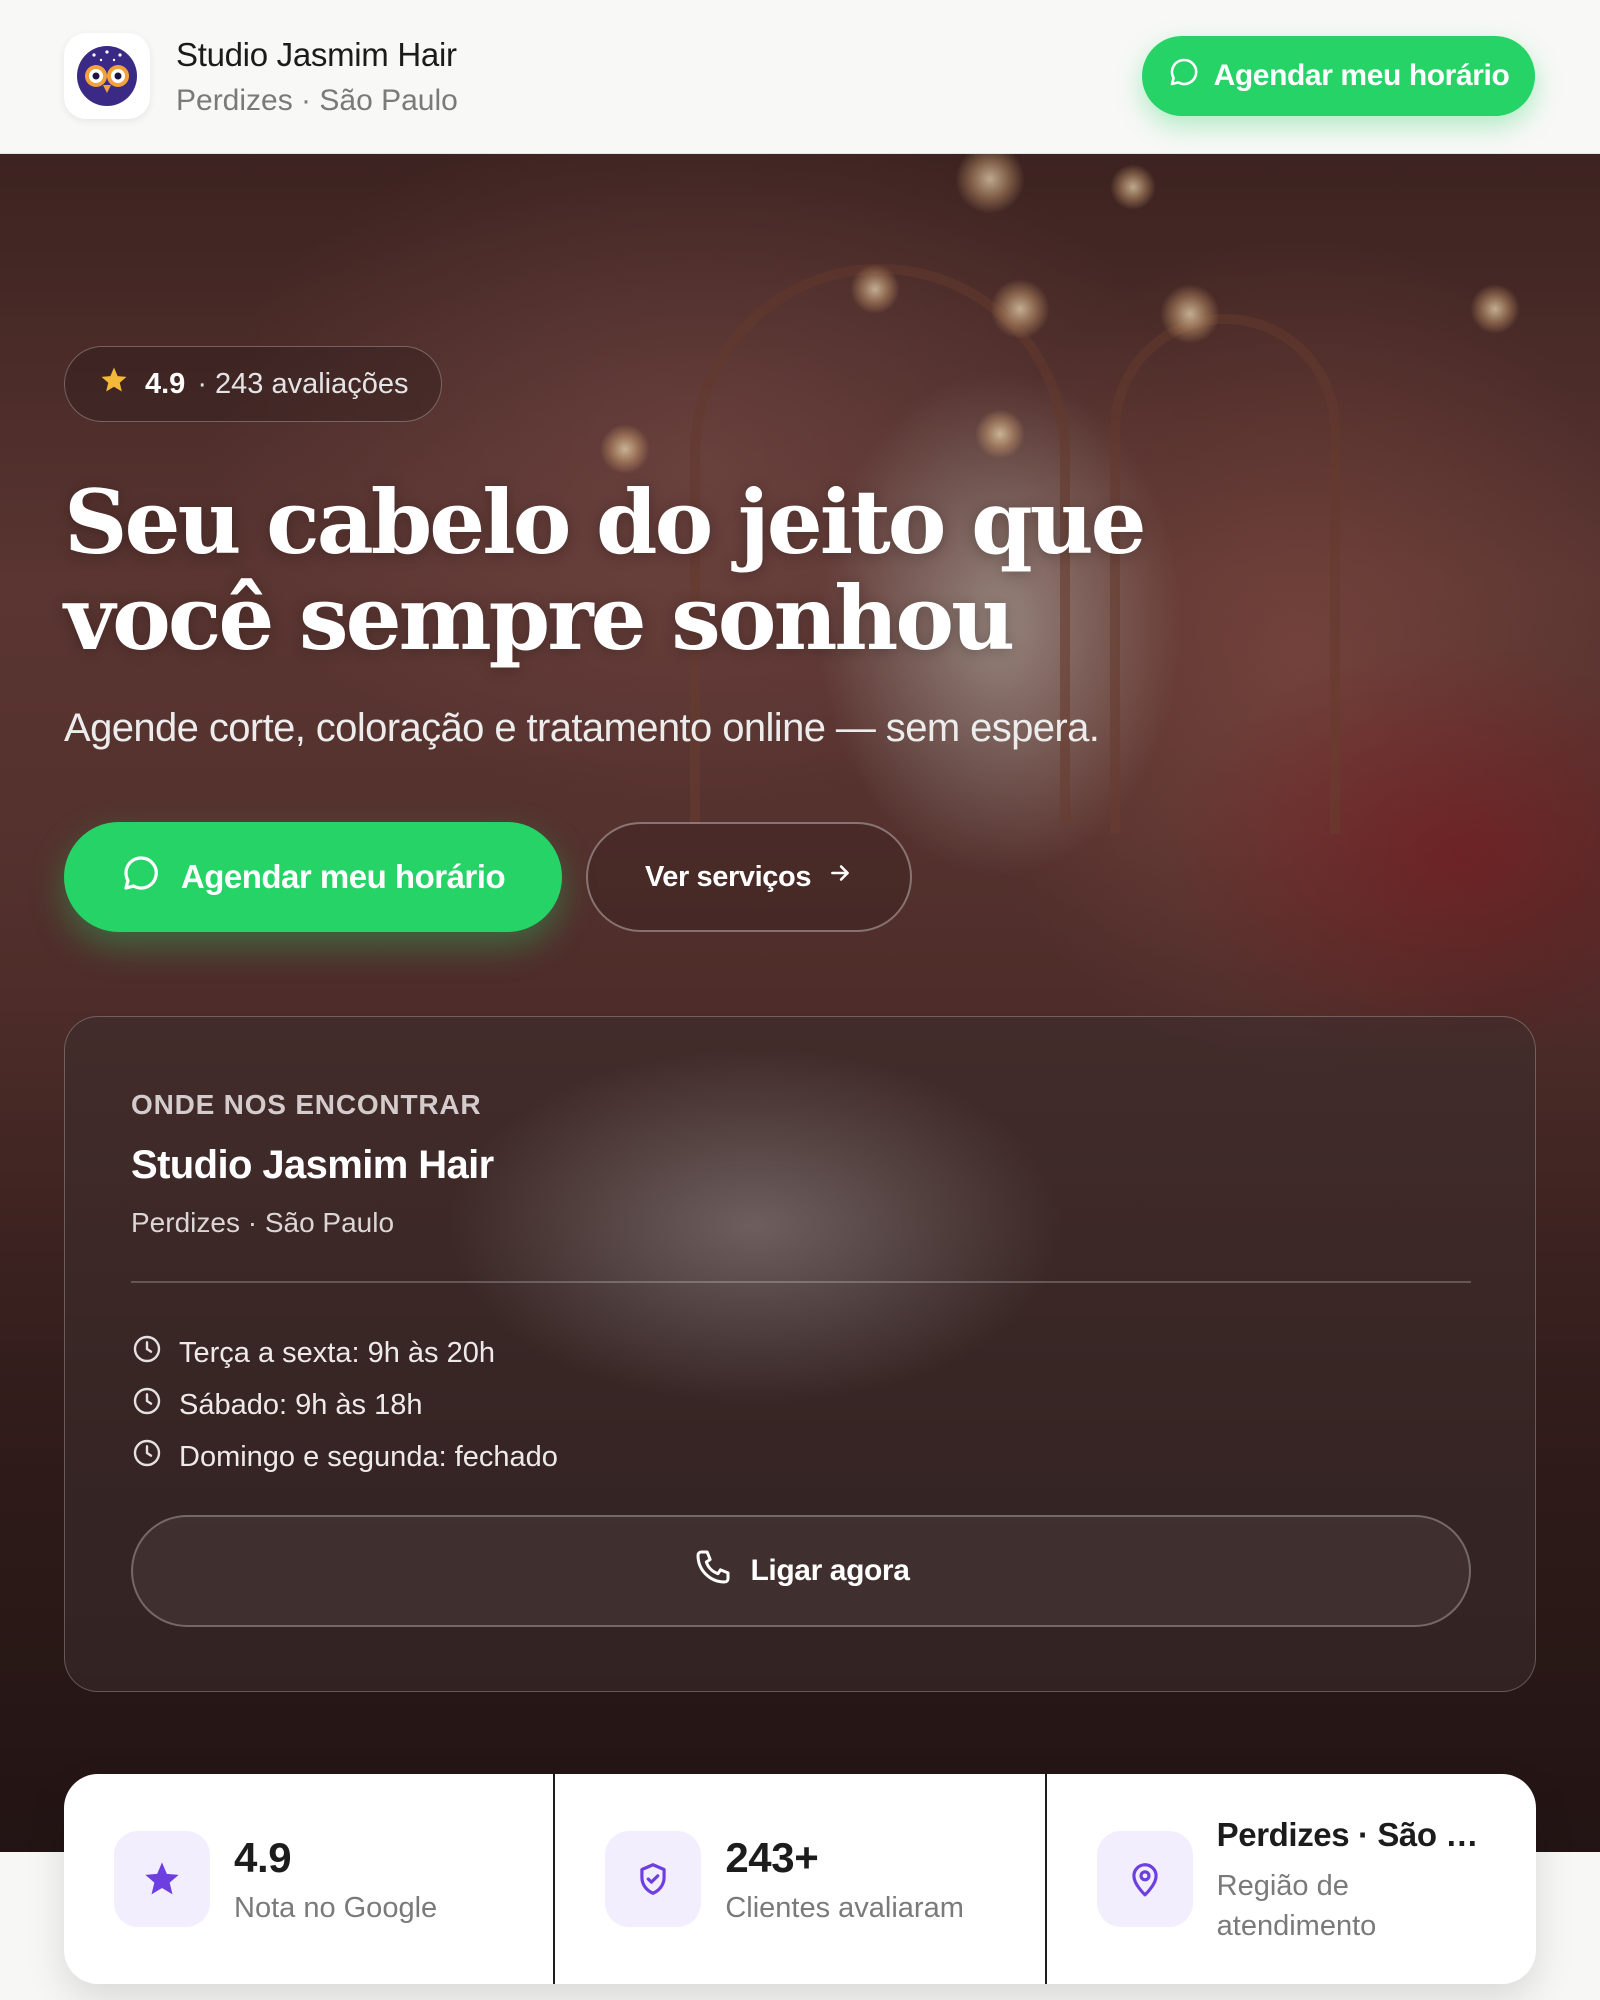  What do you see at coordinates (1351, 1834) in the screenshot?
I see `stat-value: Perdizes · São Paulo` at bounding box center [1351, 1834].